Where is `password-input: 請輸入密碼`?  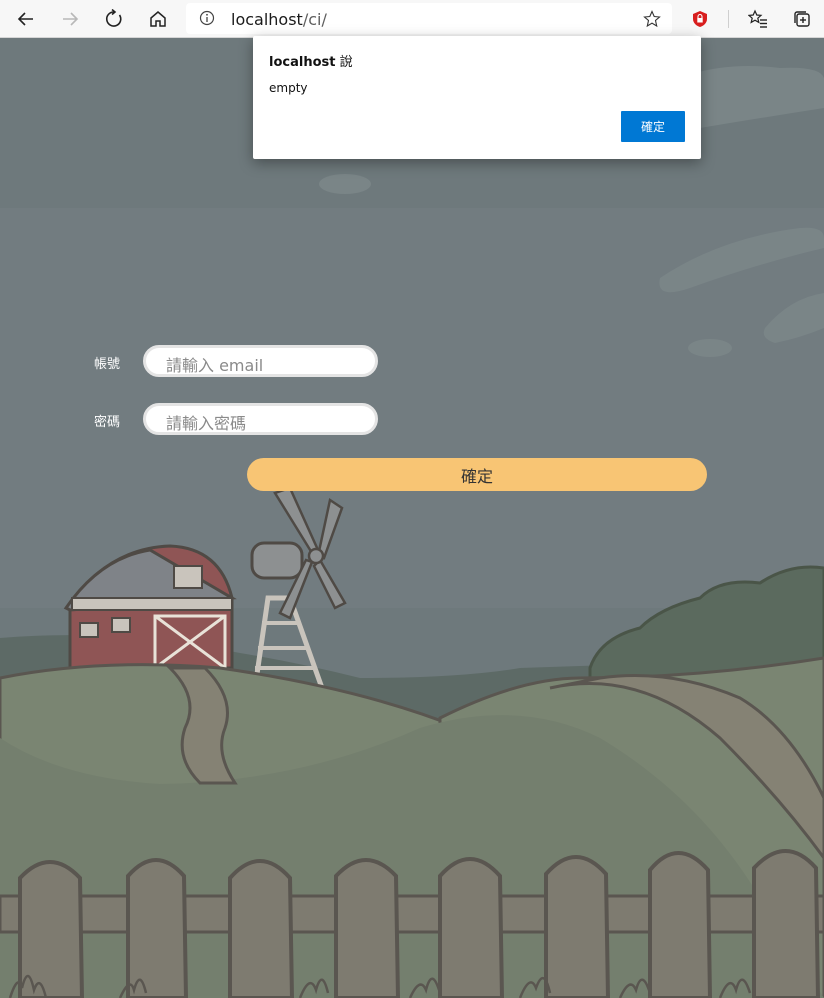
password-input: 請輸入密碼 is located at coordinates (260, 419).